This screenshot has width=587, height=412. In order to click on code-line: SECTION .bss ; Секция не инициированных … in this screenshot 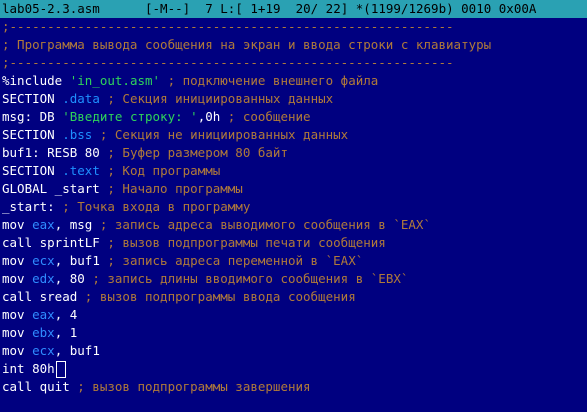, I will do `click(293, 135)`.